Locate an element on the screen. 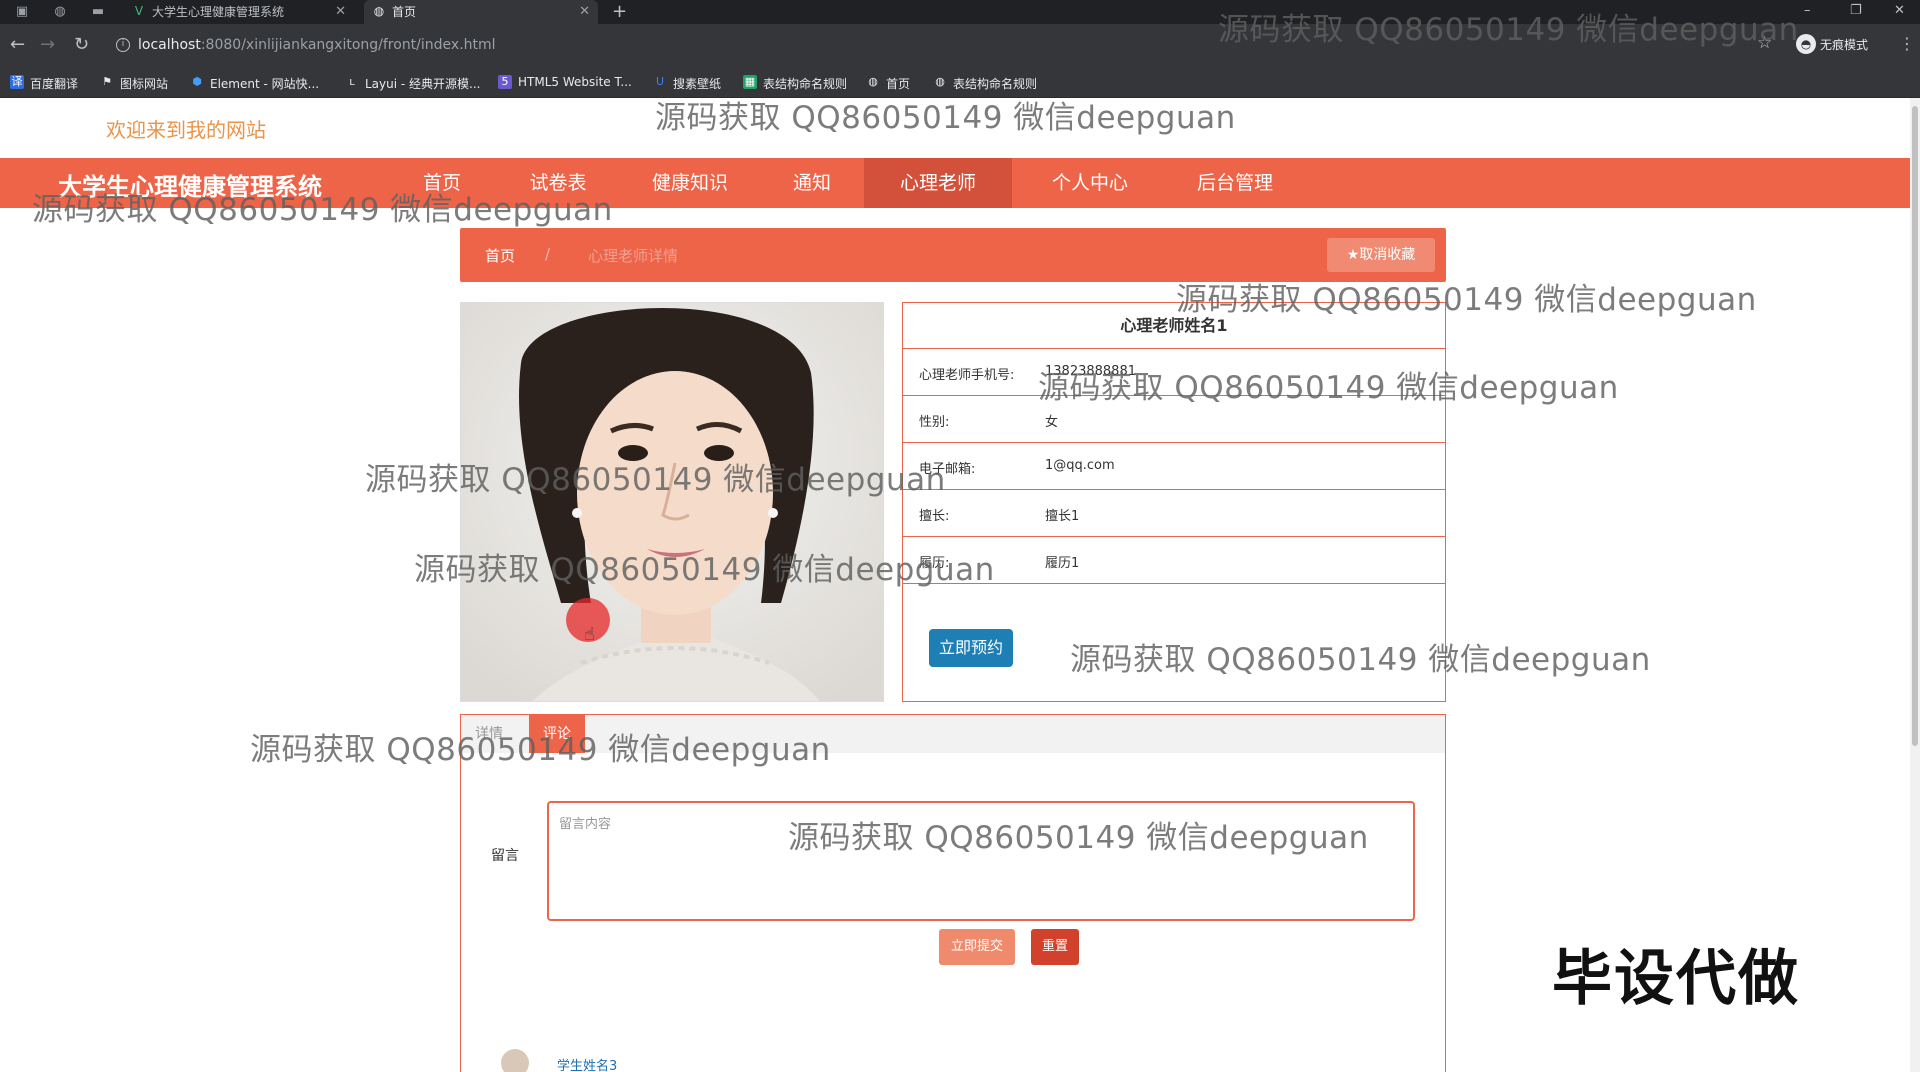 Image resolution: width=1920 pixels, height=1072 pixels. field-value: 擅长1 is located at coordinates (1062, 516).